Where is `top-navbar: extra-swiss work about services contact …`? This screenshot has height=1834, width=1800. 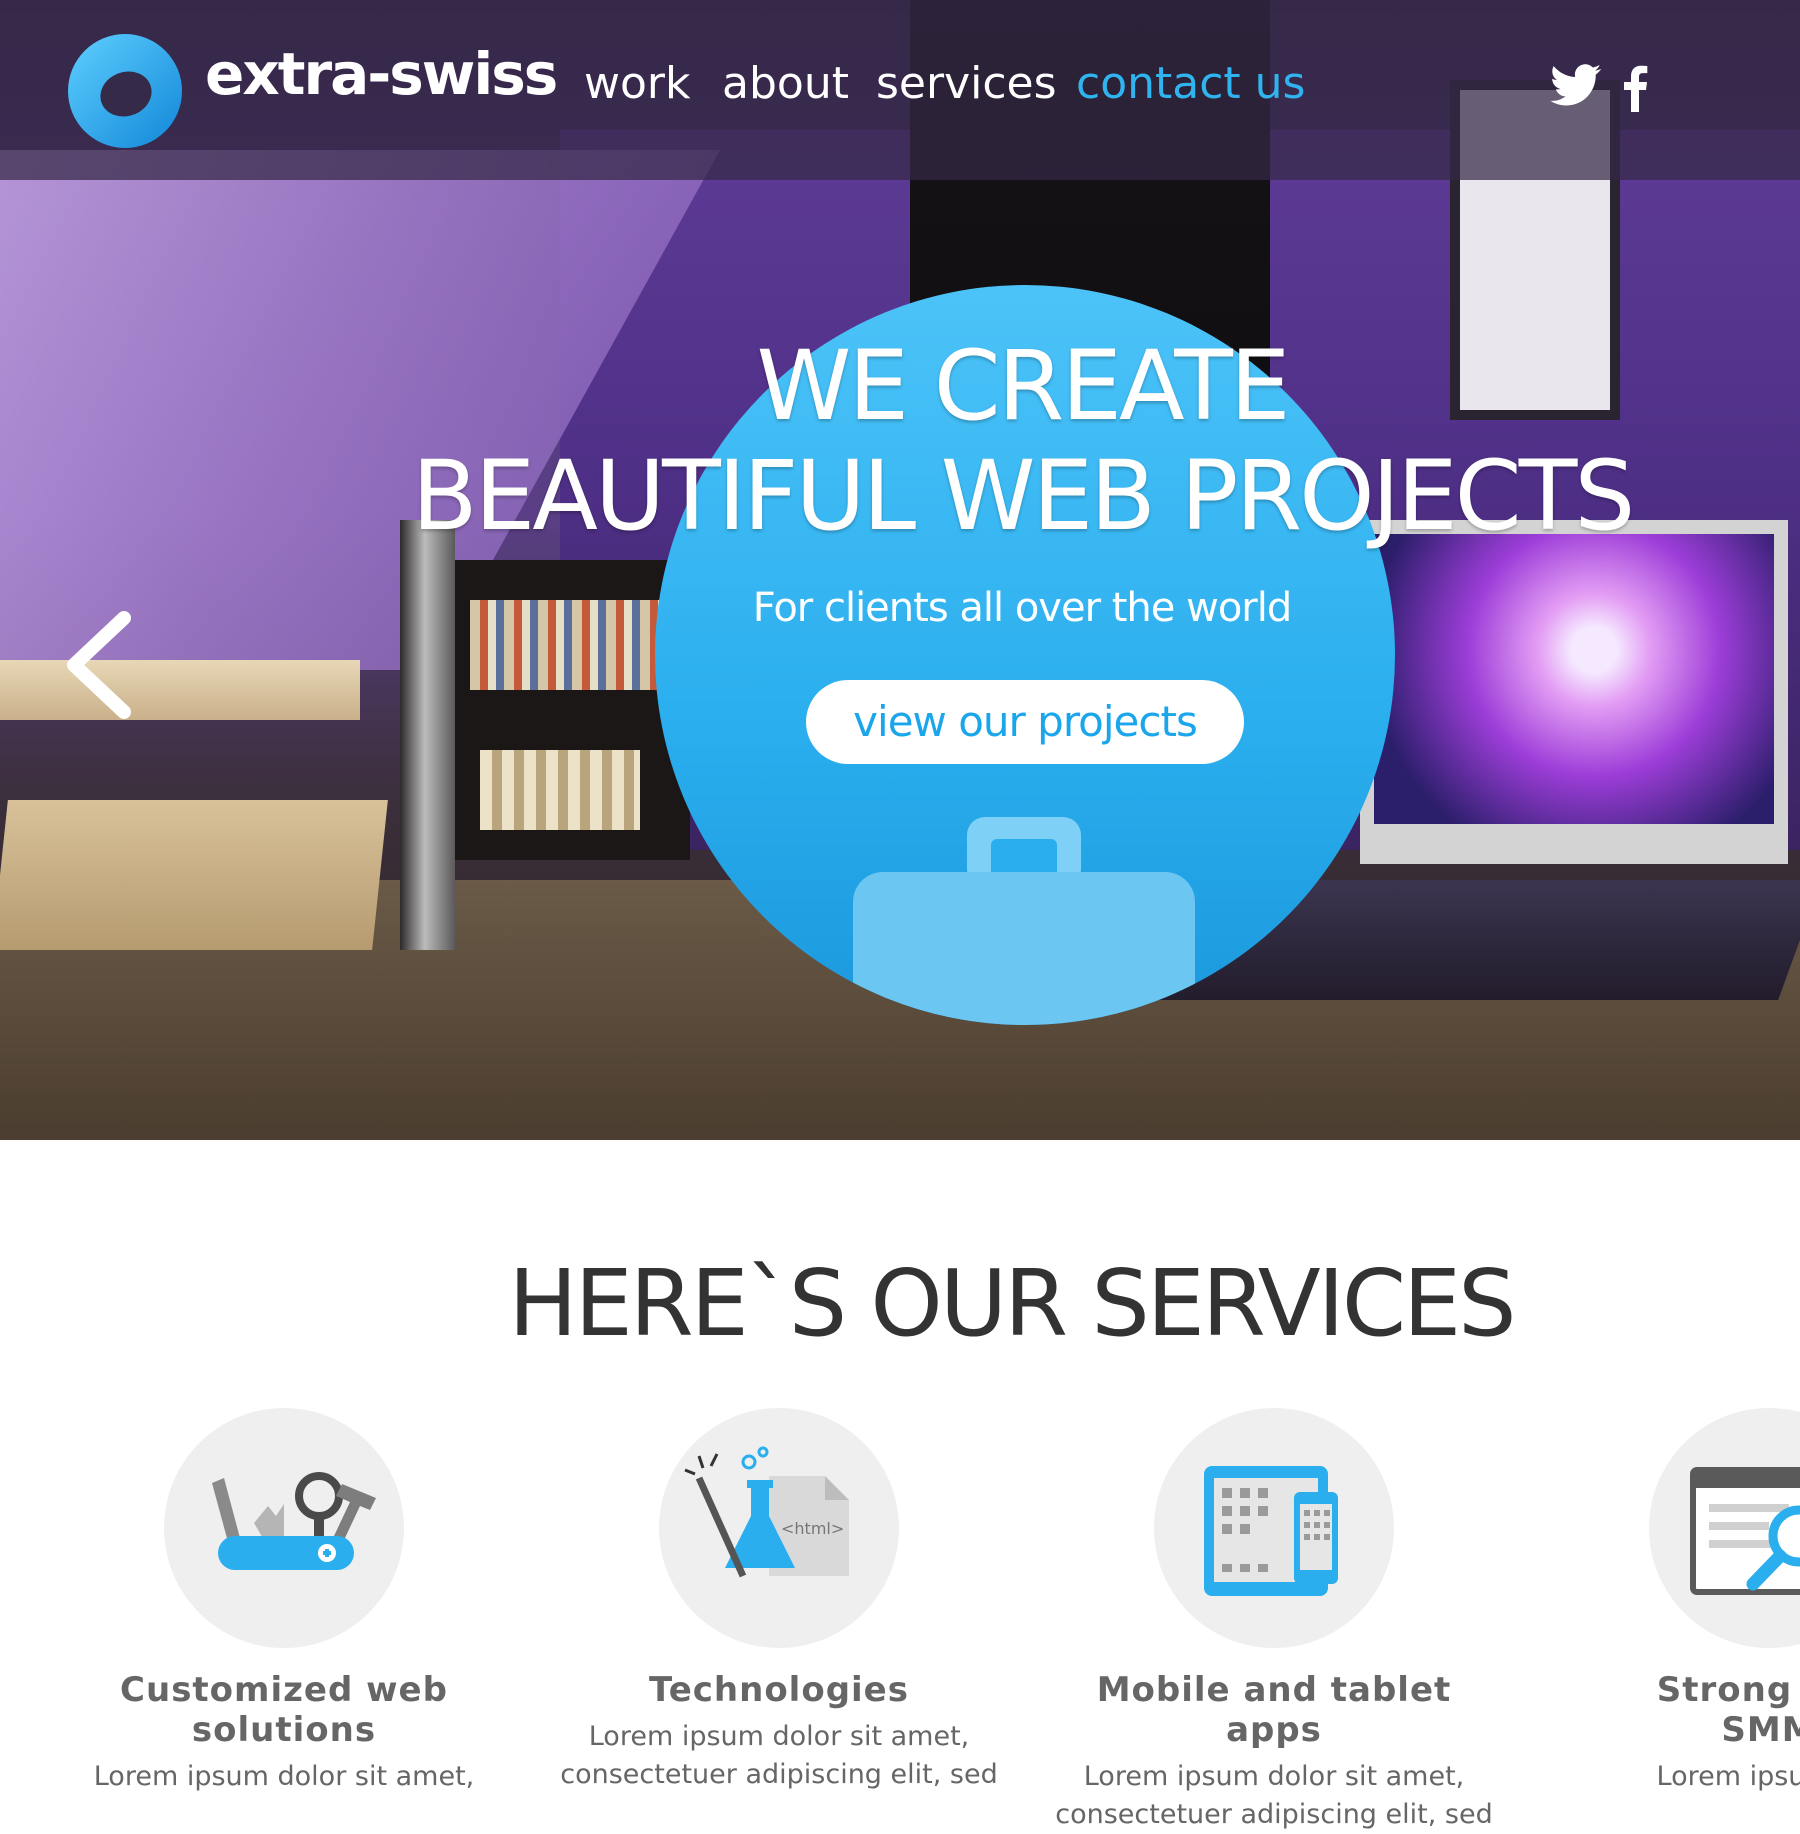
top-navbar: extra-swiss work about services contact … is located at coordinates (900, 90).